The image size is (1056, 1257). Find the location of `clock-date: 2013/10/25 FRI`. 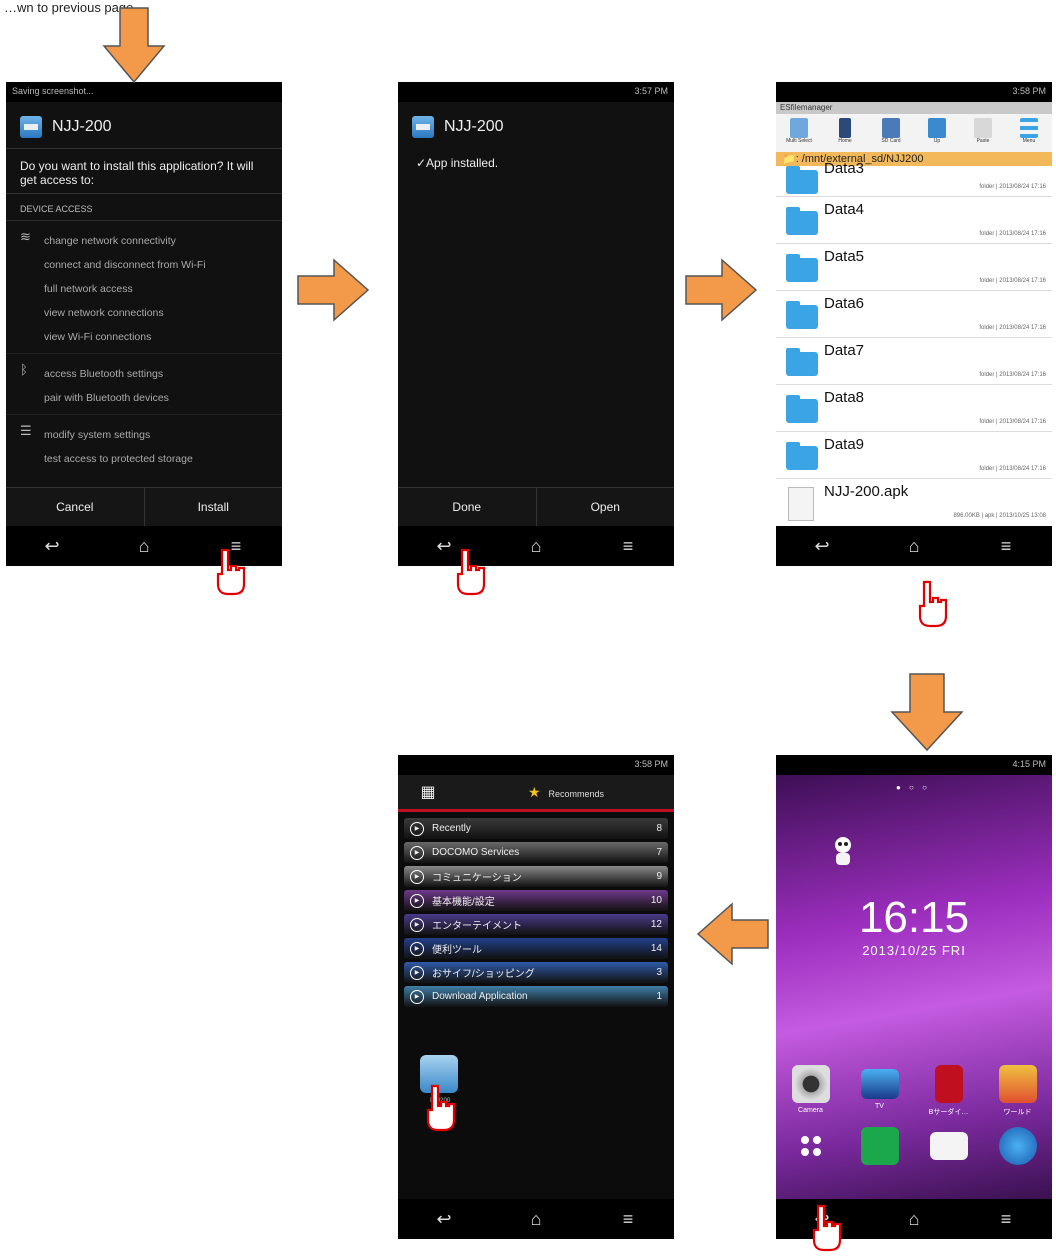

clock-date: 2013/10/25 FRI is located at coordinates (914, 950).